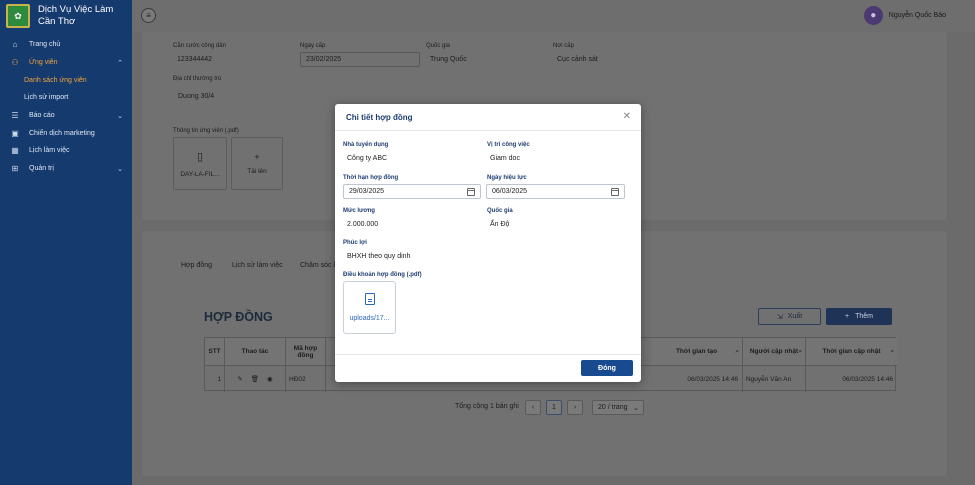 The image size is (975, 485). I want to click on effective-label: Ngày hiệu lực, so click(507, 178).